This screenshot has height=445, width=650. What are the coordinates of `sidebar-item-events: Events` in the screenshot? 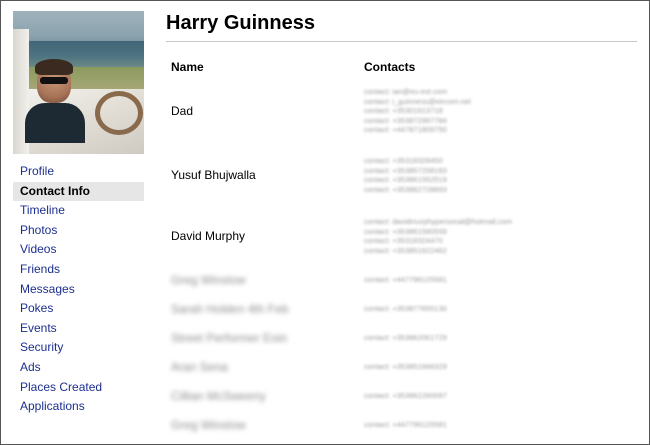 It's located at (78, 329).